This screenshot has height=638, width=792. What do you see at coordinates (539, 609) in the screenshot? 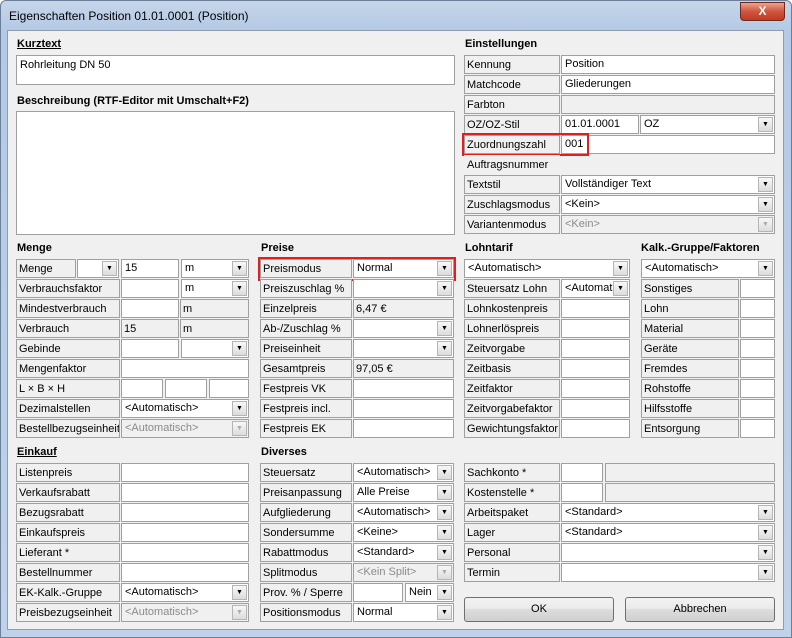
I see `ok-button: OK` at bounding box center [539, 609].